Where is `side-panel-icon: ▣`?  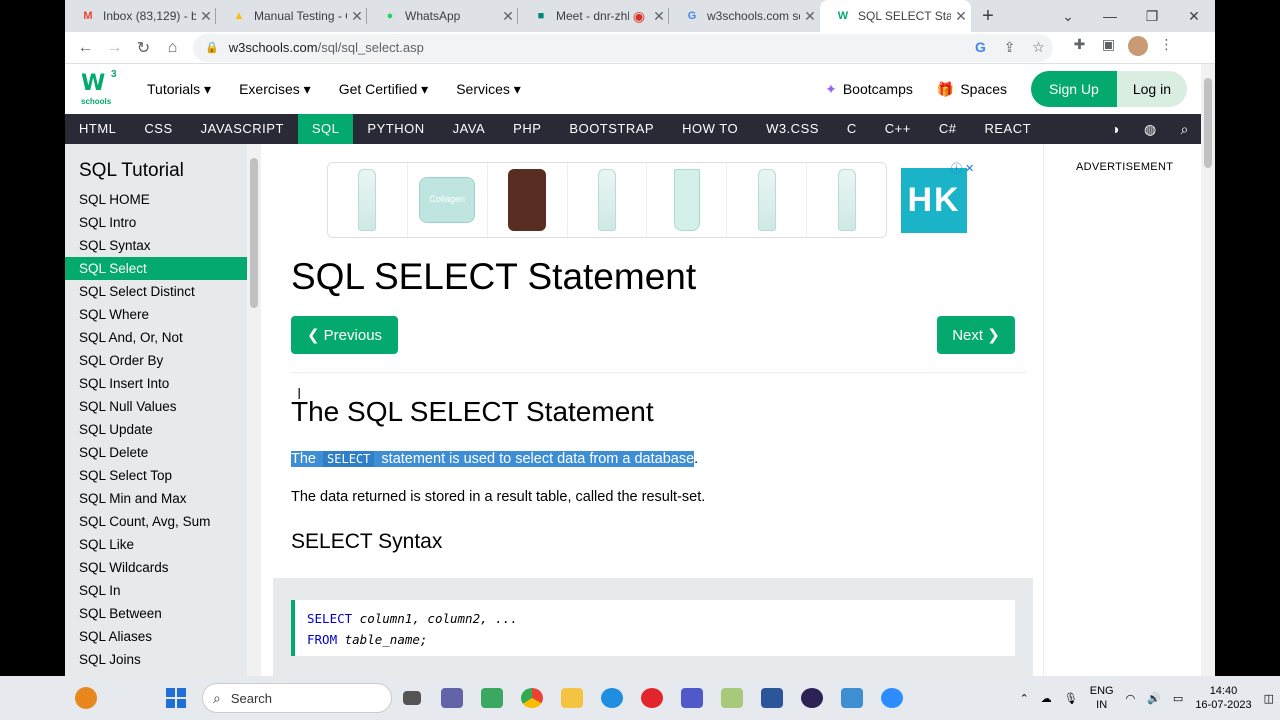 side-panel-icon: ▣ is located at coordinates (1108, 47).